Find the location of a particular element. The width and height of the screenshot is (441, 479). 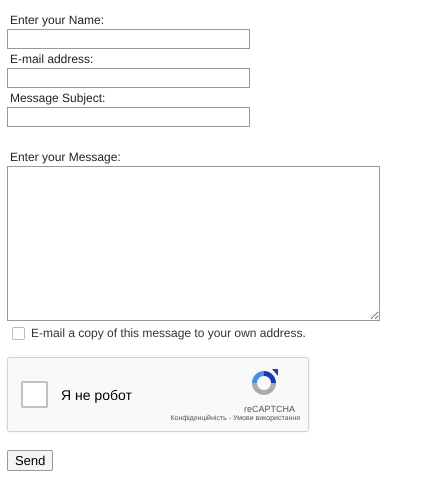

recaptcha-brand: reCAPTCHA is located at coordinates (269, 409).